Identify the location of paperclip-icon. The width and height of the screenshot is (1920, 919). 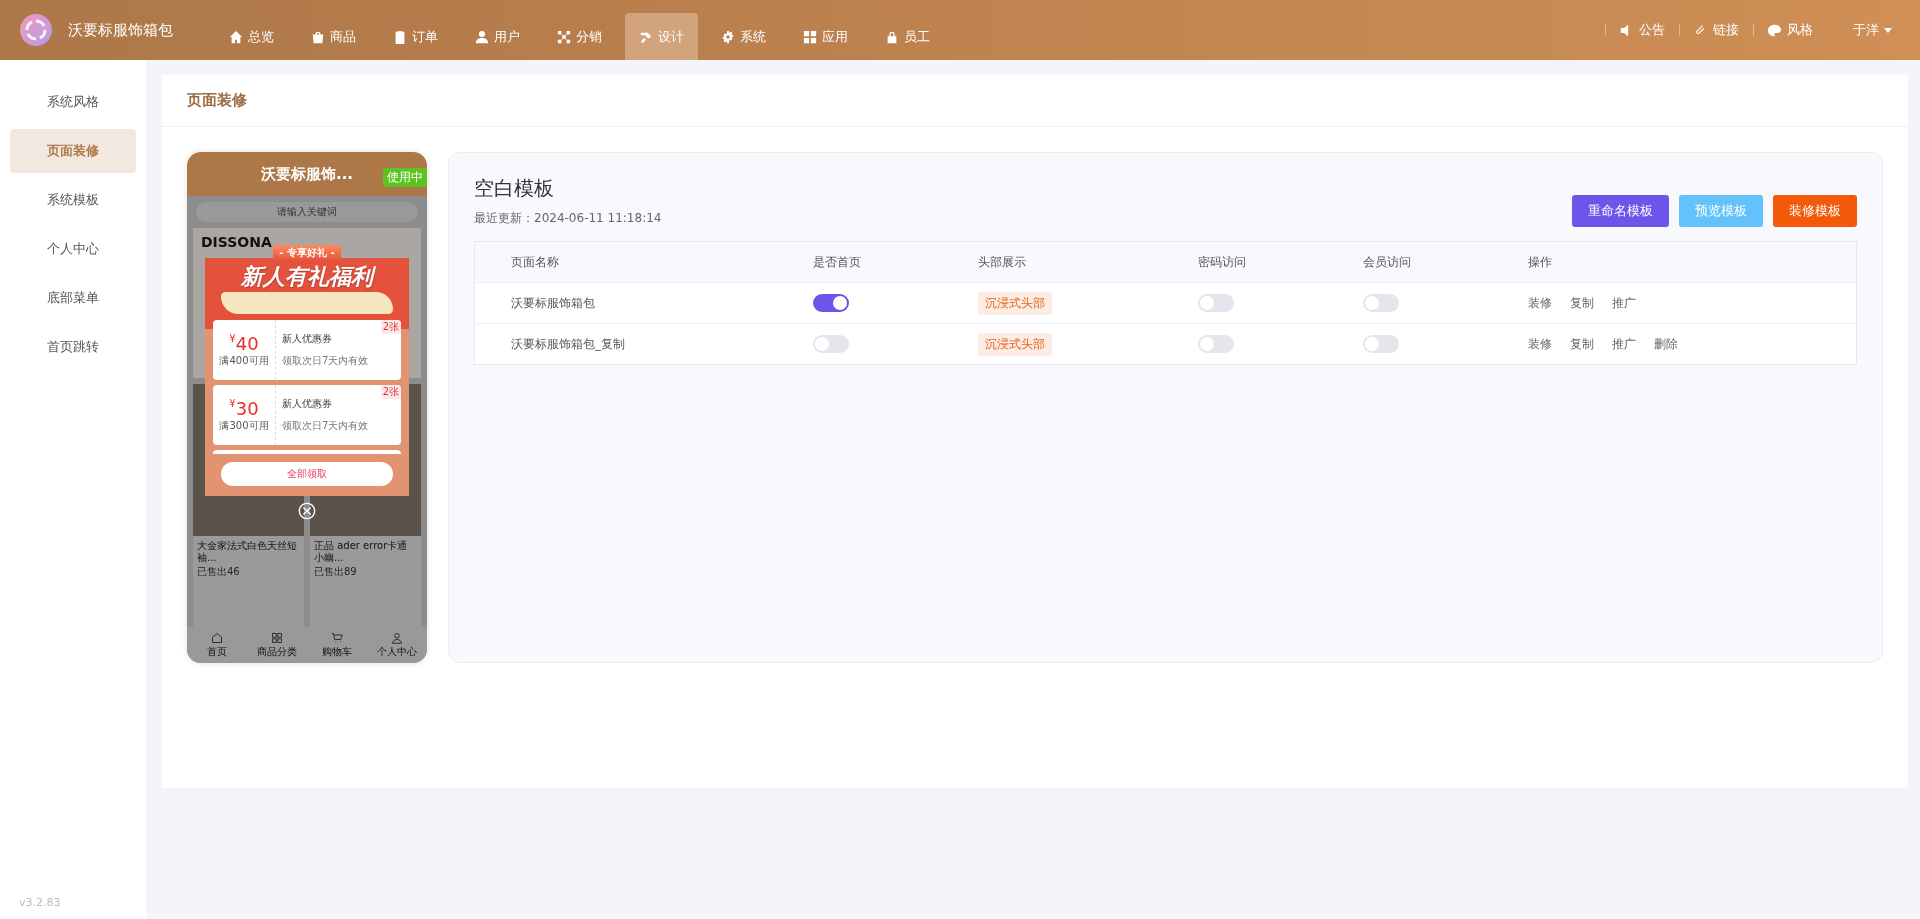
(1700, 30).